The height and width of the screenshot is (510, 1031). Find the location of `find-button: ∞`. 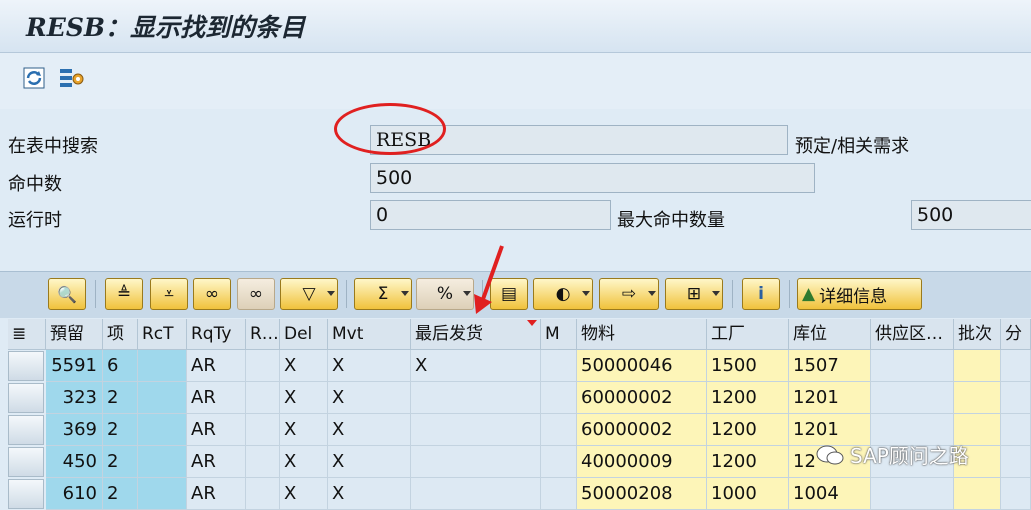

find-button: ∞ is located at coordinates (212, 294).